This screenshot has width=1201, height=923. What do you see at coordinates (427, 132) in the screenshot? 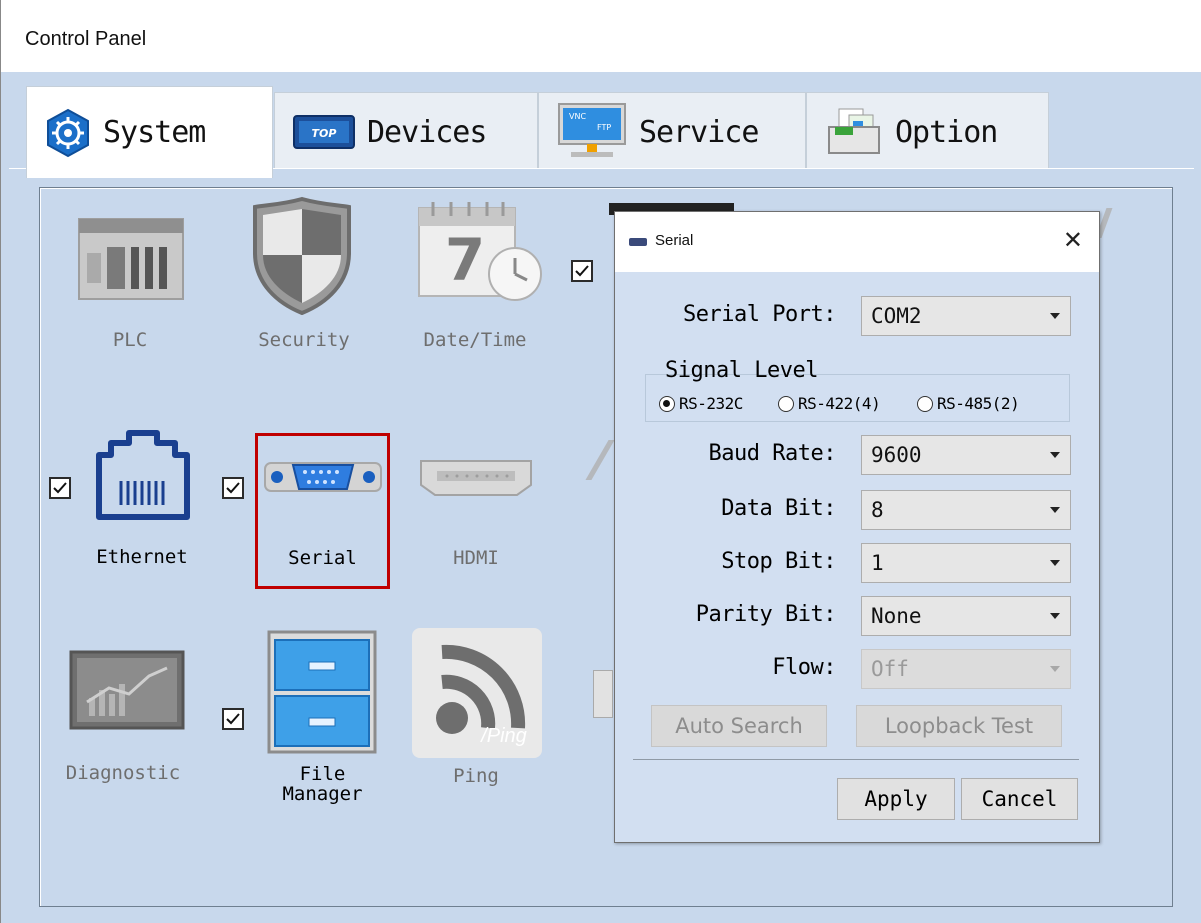
I see `tab-label: Devices` at bounding box center [427, 132].